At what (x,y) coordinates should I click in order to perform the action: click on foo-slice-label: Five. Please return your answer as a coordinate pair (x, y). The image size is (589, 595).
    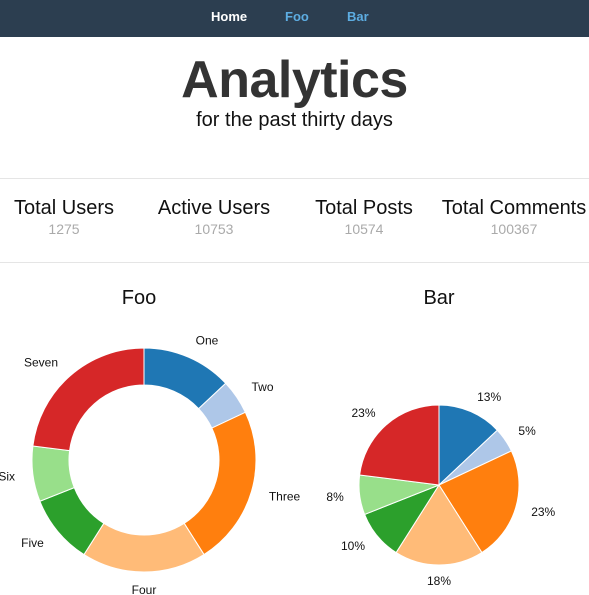
    Looking at the image, I should click on (32, 543).